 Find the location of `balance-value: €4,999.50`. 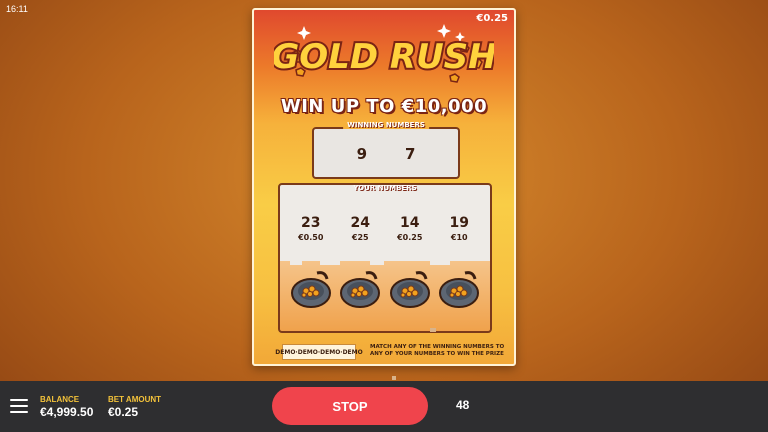

balance-value: €4,999.50 is located at coordinates (67, 412).